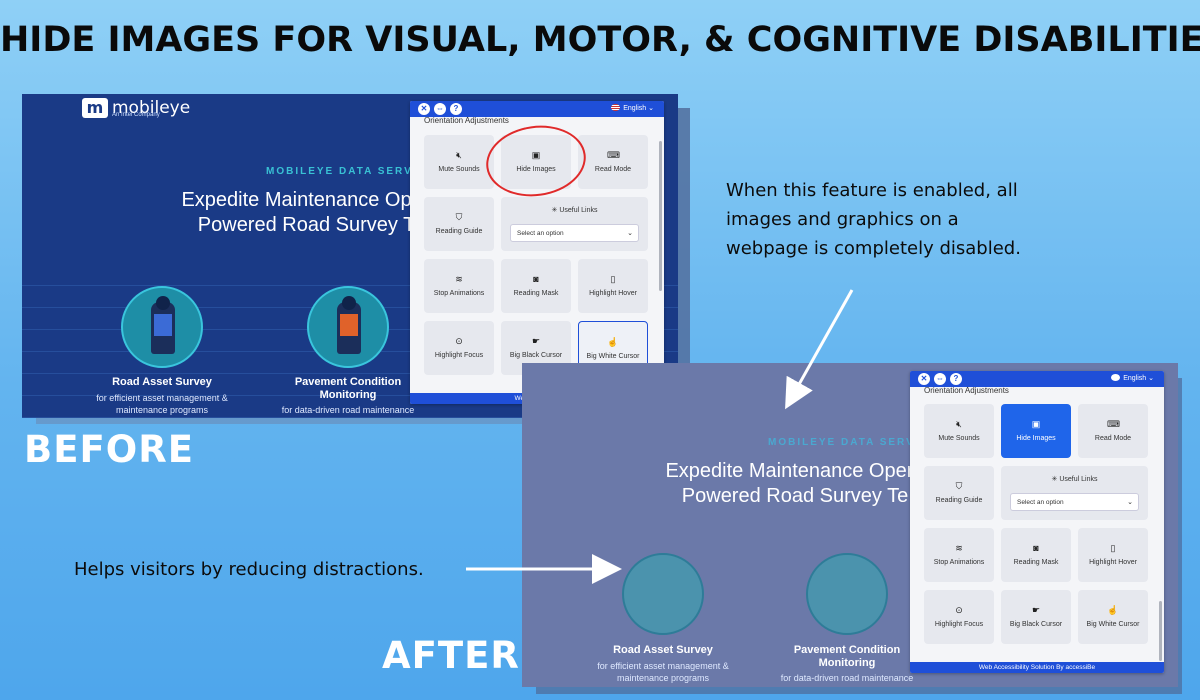  I want to click on arrow-to-after-screenshot, so click(819, 349).